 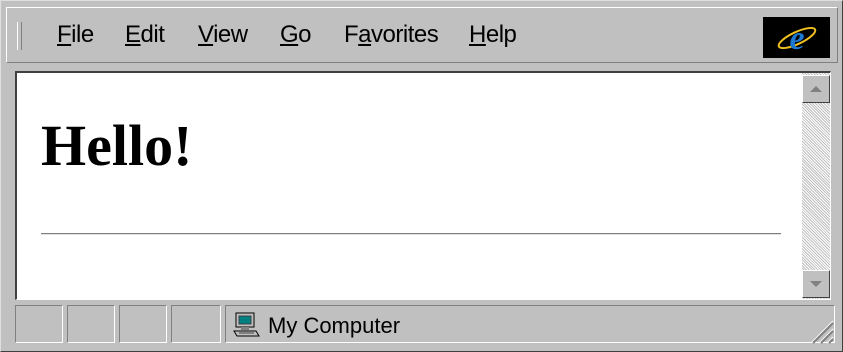 I want to click on menu-edit-rest: dit, so click(x=152, y=34).